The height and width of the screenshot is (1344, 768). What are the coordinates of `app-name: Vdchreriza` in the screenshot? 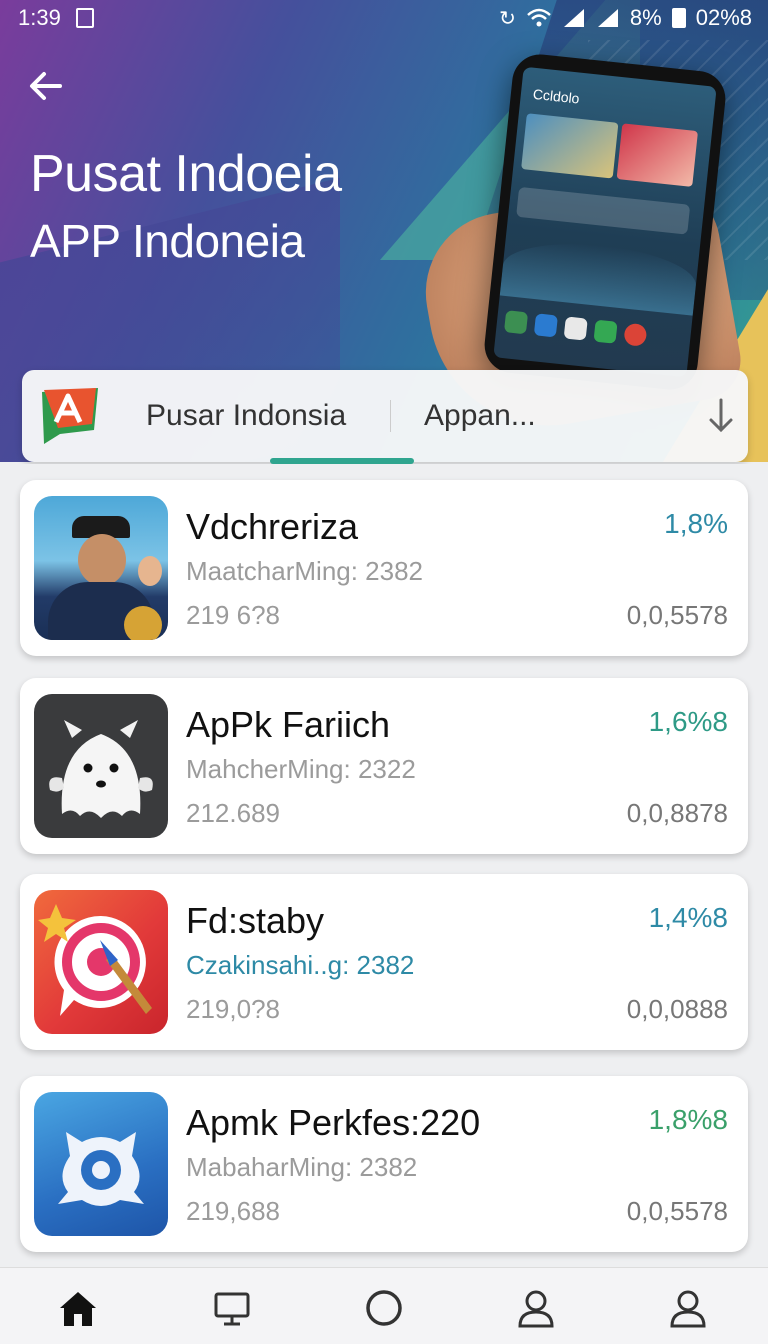 It's located at (272, 526).